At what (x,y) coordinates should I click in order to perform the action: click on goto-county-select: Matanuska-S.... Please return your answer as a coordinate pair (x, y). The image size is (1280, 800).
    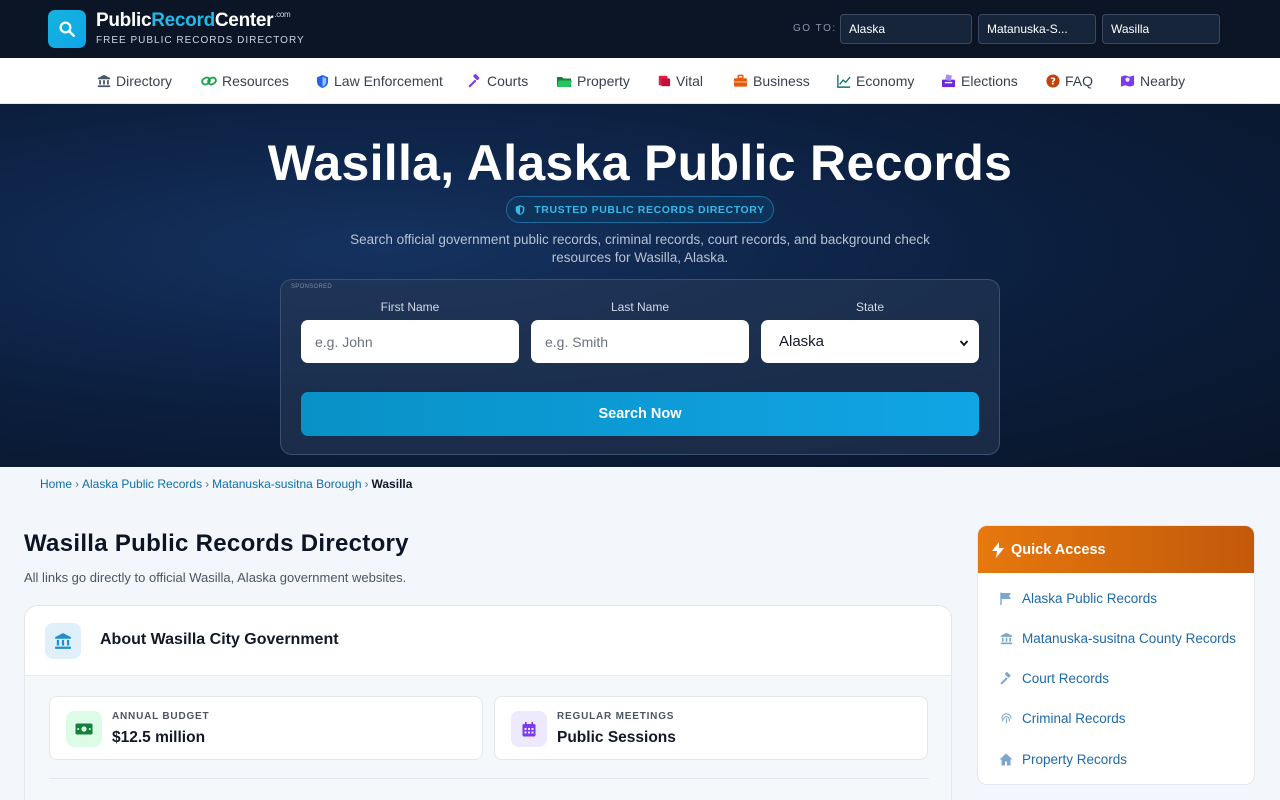
    Looking at the image, I should click on (1037, 29).